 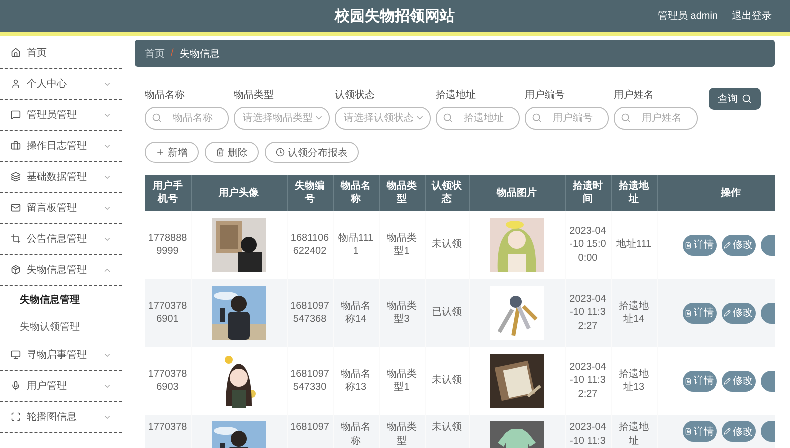 What do you see at coordinates (402, 434) in the screenshot?
I see `table-cell: 物品类型` at bounding box center [402, 434].